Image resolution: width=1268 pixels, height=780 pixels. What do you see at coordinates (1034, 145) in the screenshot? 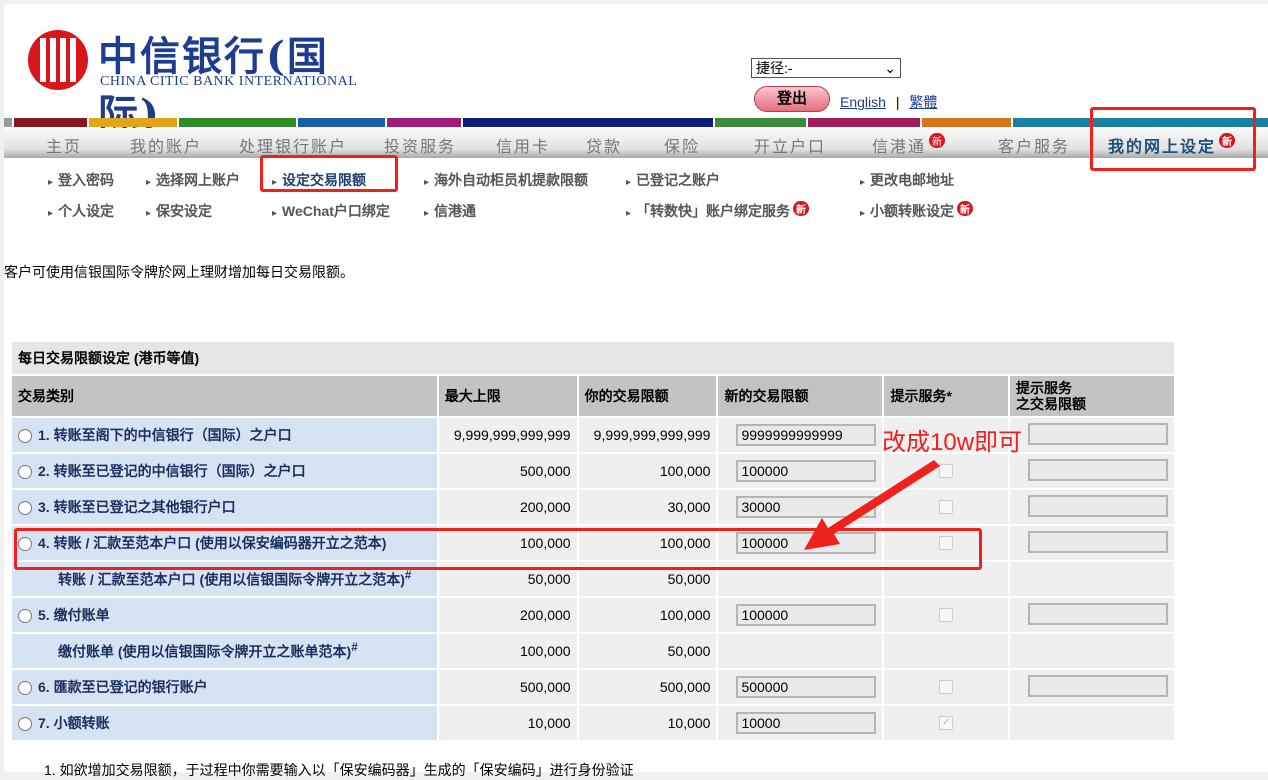
I see `nav-customer-service: 客户服务` at bounding box center [1034, 145].